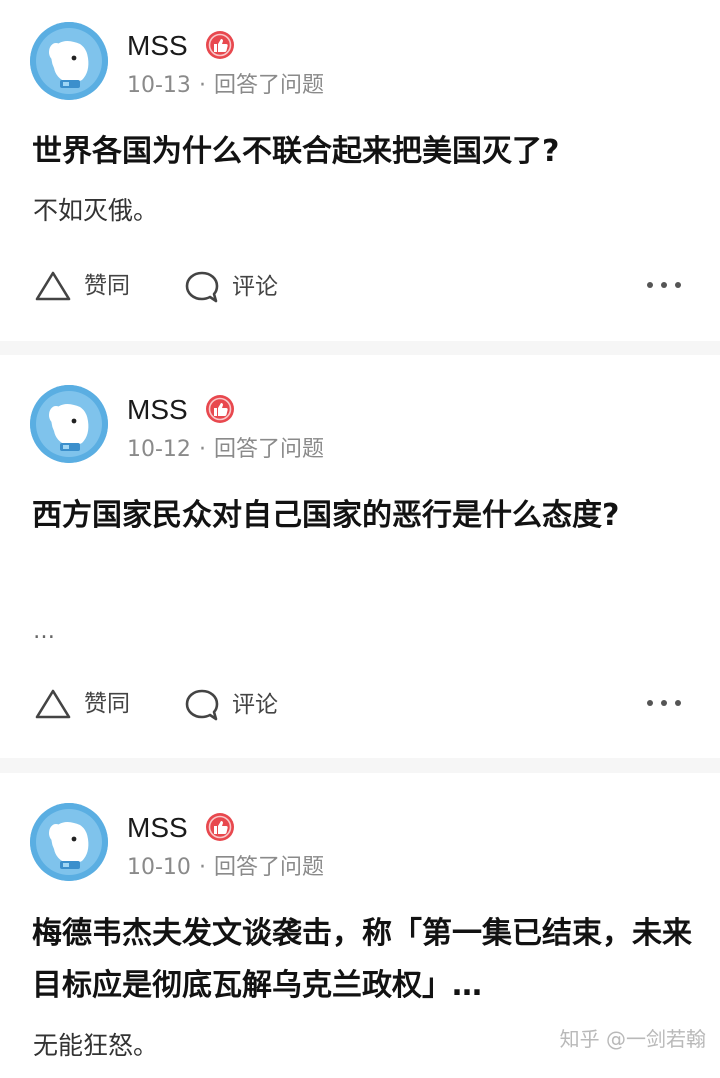 Image resolution: width=720 pixels, height=1078 pixels. What do you see at coordinates (357, 152) in the screenshot?
I see `question-title: 世界各国为什么不联合起来把美国灭了?` at bounding box center [357, 152].